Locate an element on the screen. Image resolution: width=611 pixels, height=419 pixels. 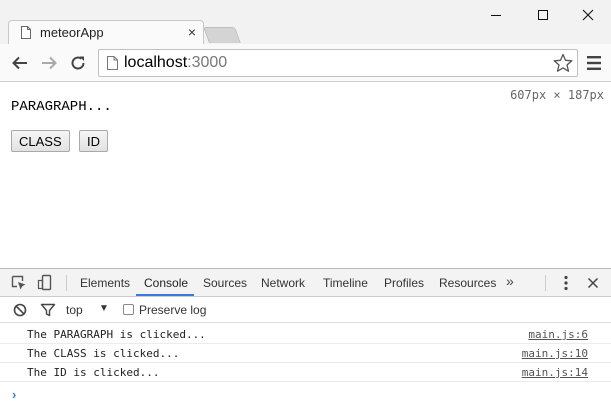
minimize-icon is located at coordinates (496, 15).